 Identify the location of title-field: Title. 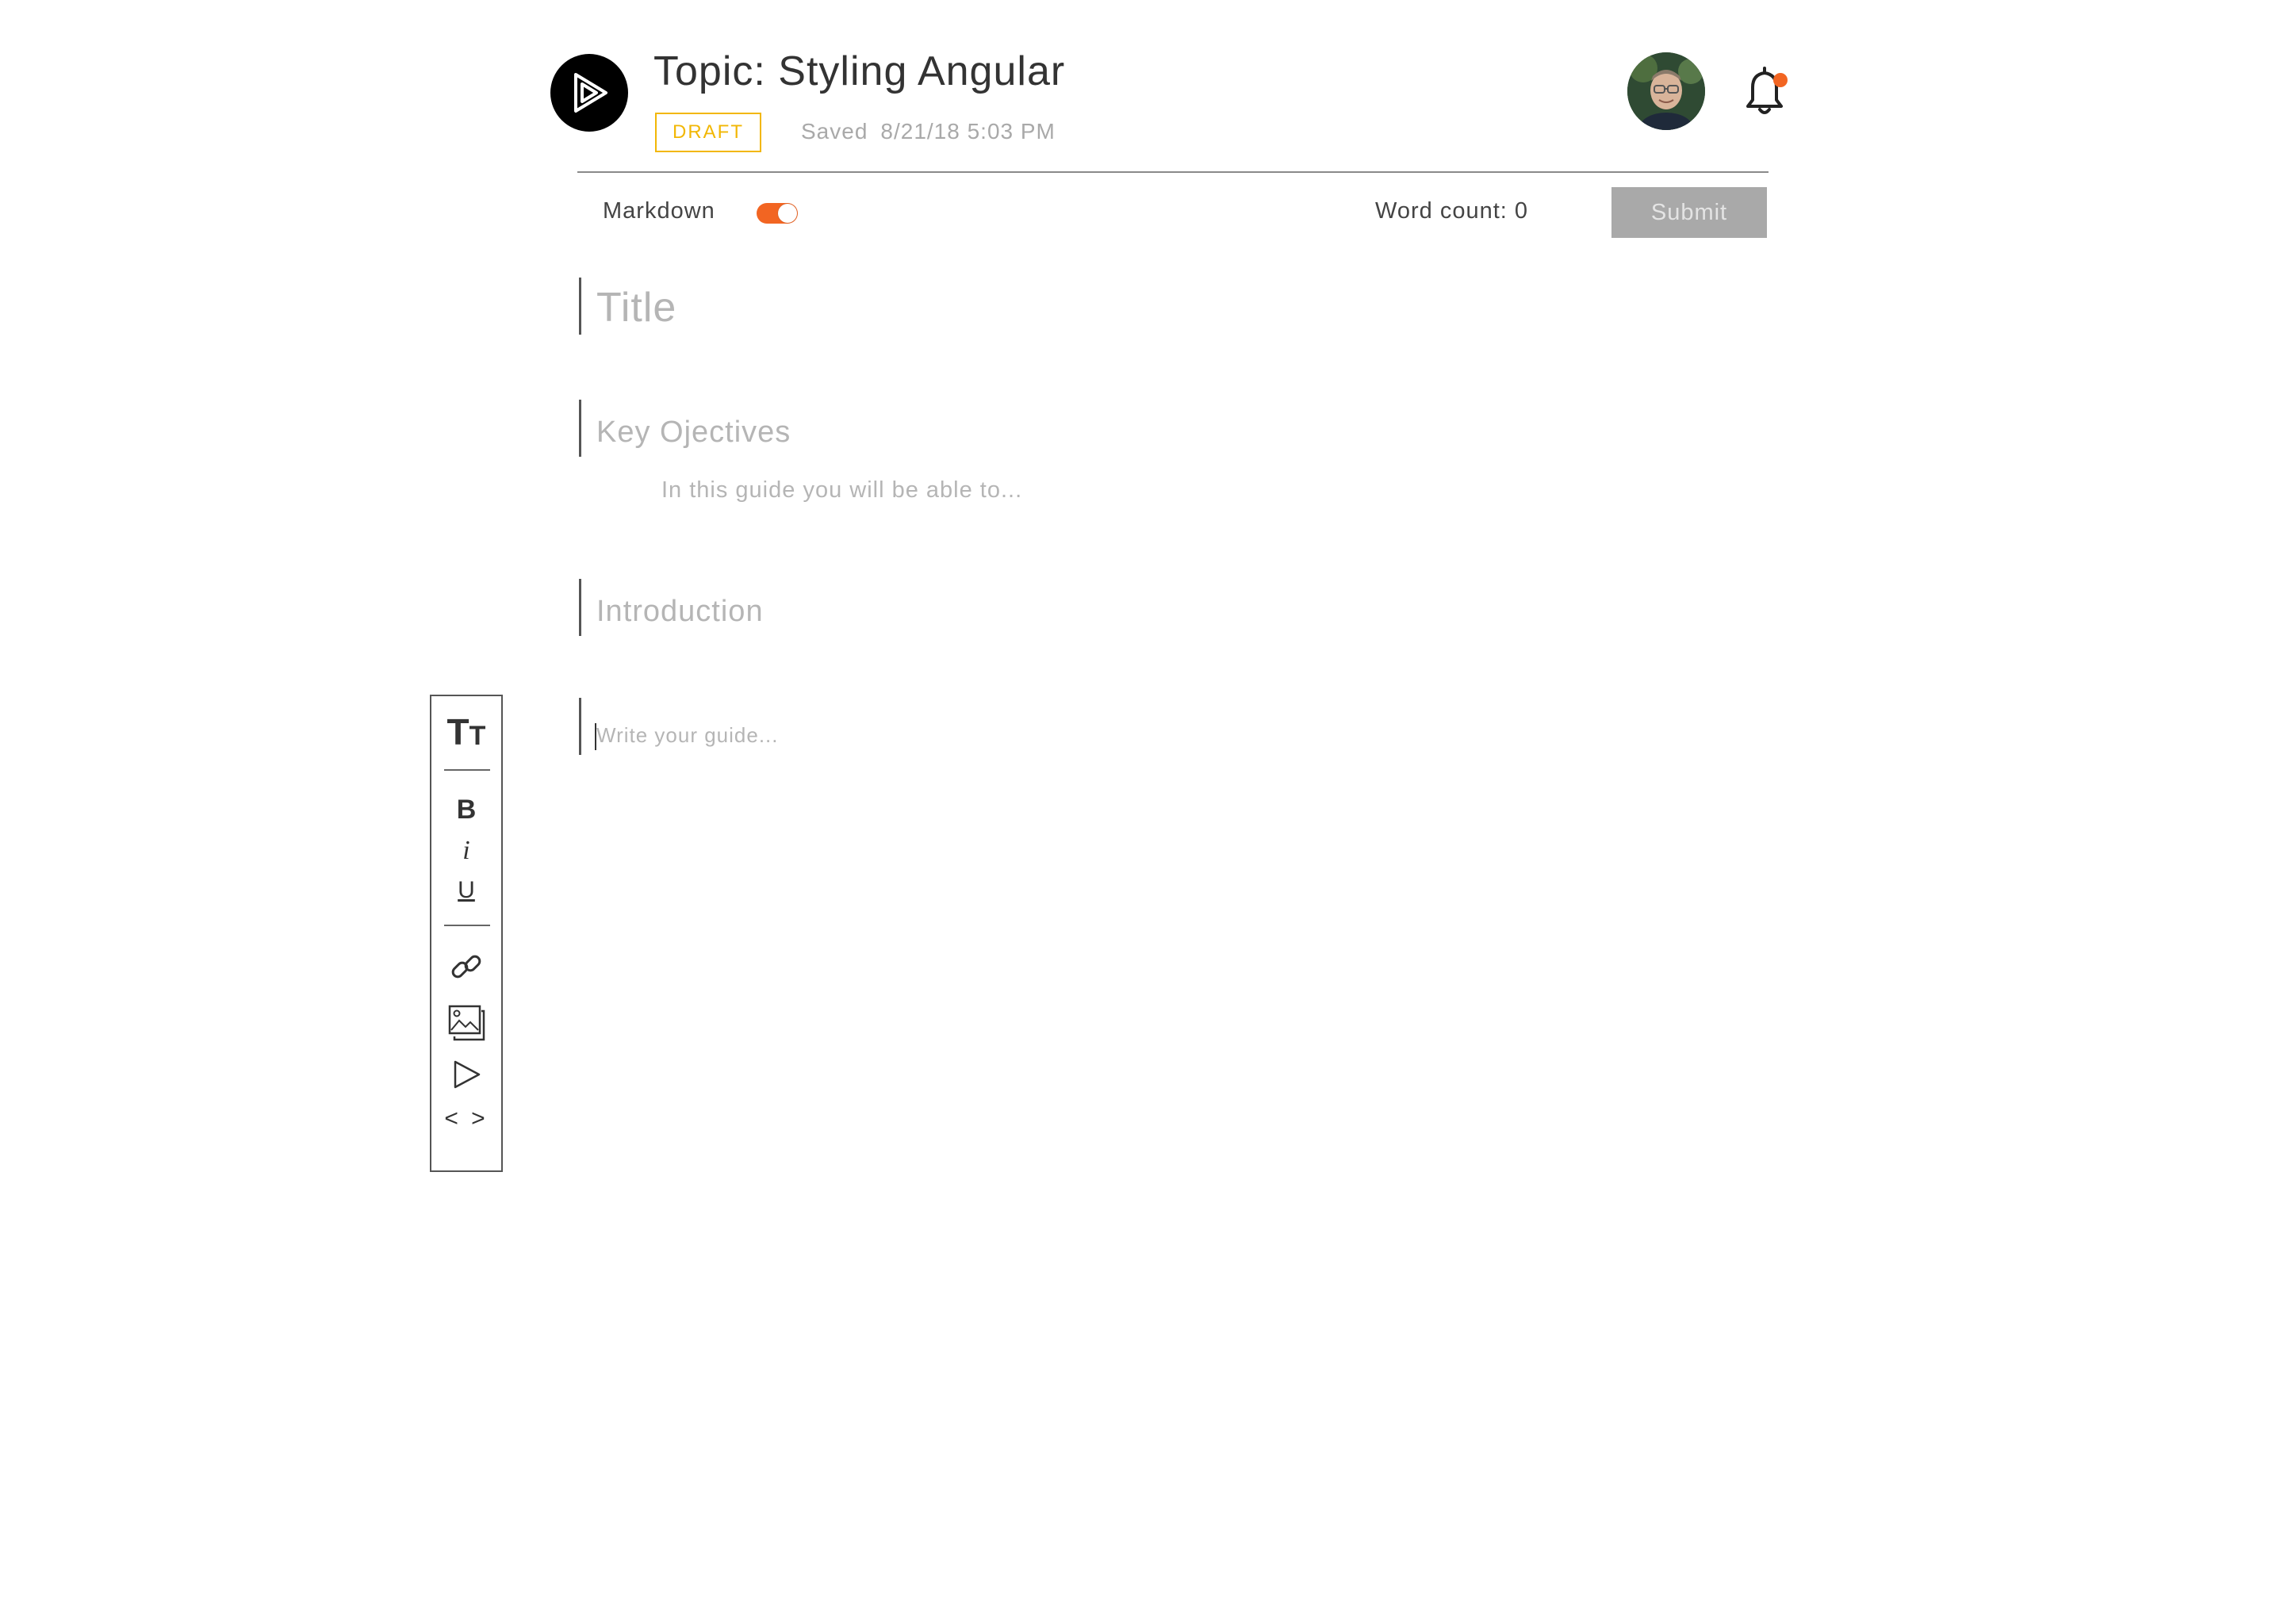
(636, 307).